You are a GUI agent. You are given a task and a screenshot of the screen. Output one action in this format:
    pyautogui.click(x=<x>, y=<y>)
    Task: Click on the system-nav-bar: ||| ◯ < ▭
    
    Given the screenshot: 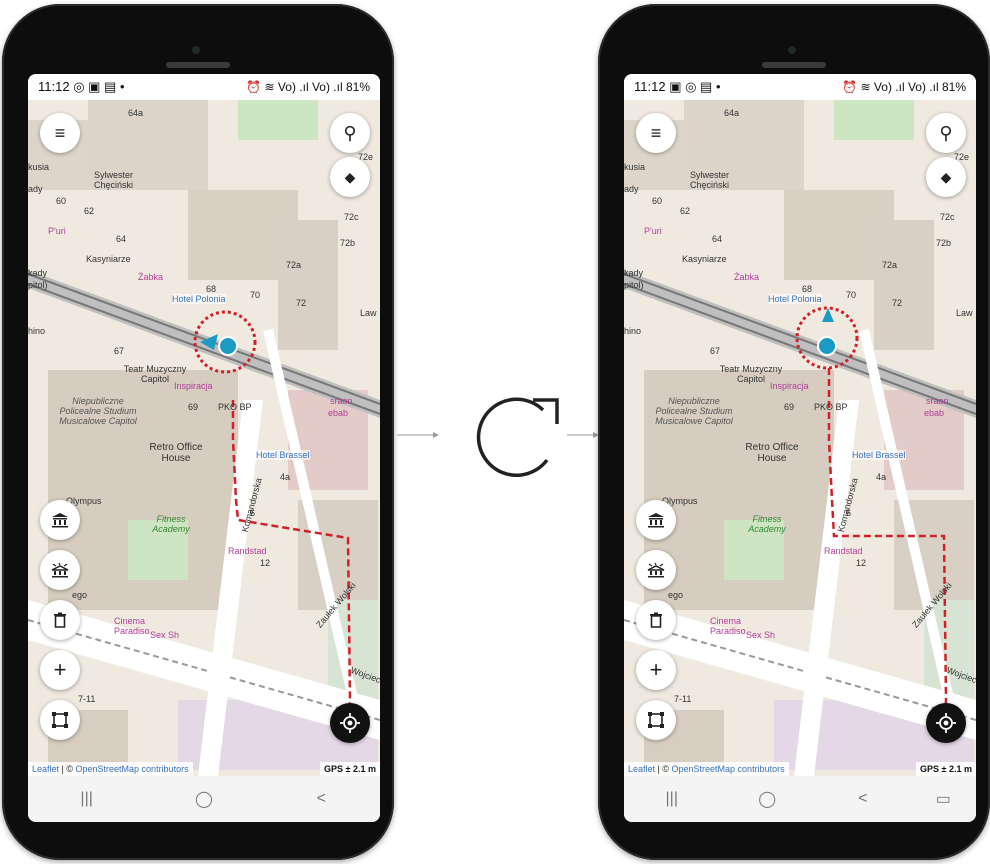 What is the action you would take?
    pyautogui.click(x=800, y=799)
    